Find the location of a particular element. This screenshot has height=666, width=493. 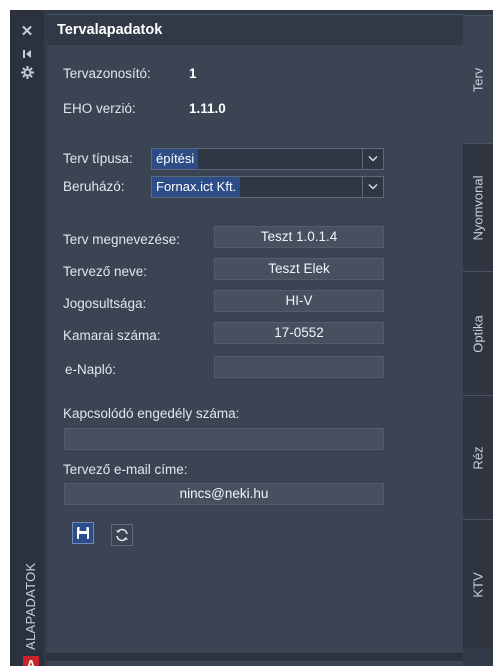

jogosultsaga-field: HI-V is located at coordinates (299, 301).